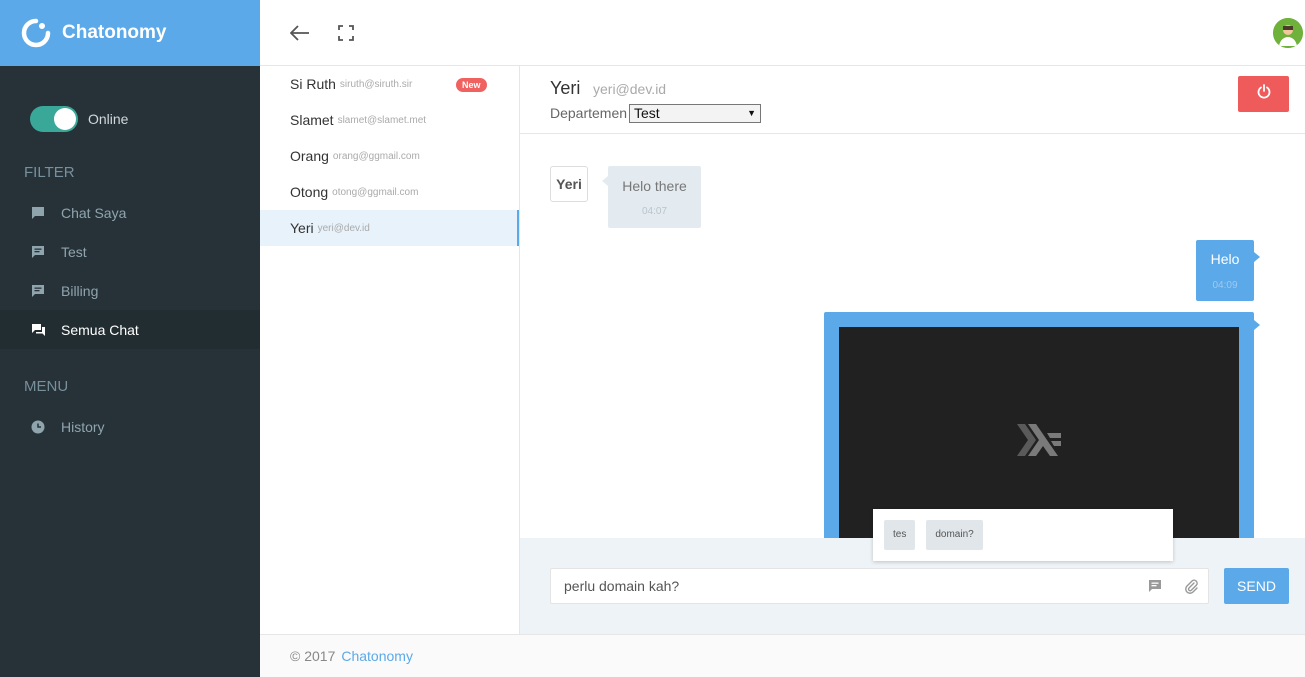 The image size is (1305, 677). Describe the element at coordinates (94, 212) in the screenshot. I see `sidebar-item-label: Chat Saya` at that location.